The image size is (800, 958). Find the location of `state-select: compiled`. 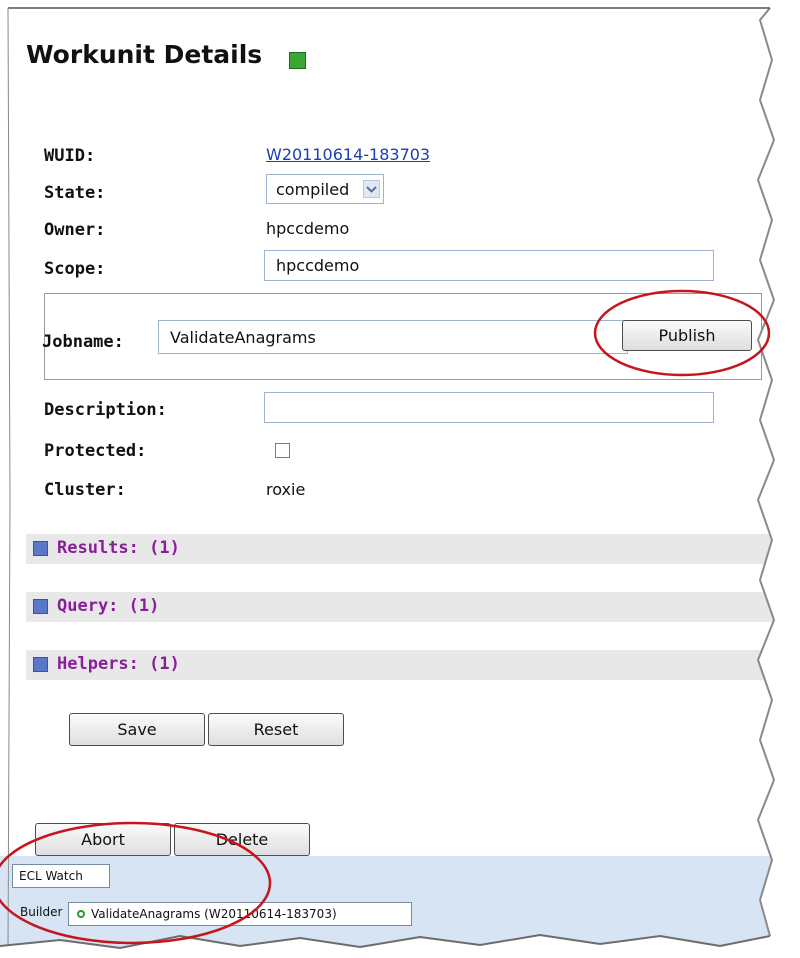

state-select: compiled is located at coordinates (325, 189).